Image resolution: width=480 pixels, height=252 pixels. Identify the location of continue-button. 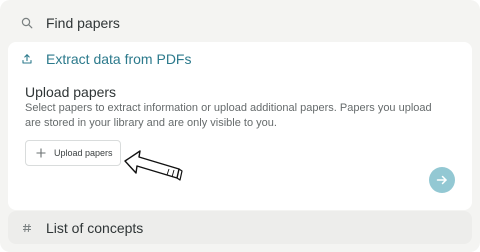
(442, 180).